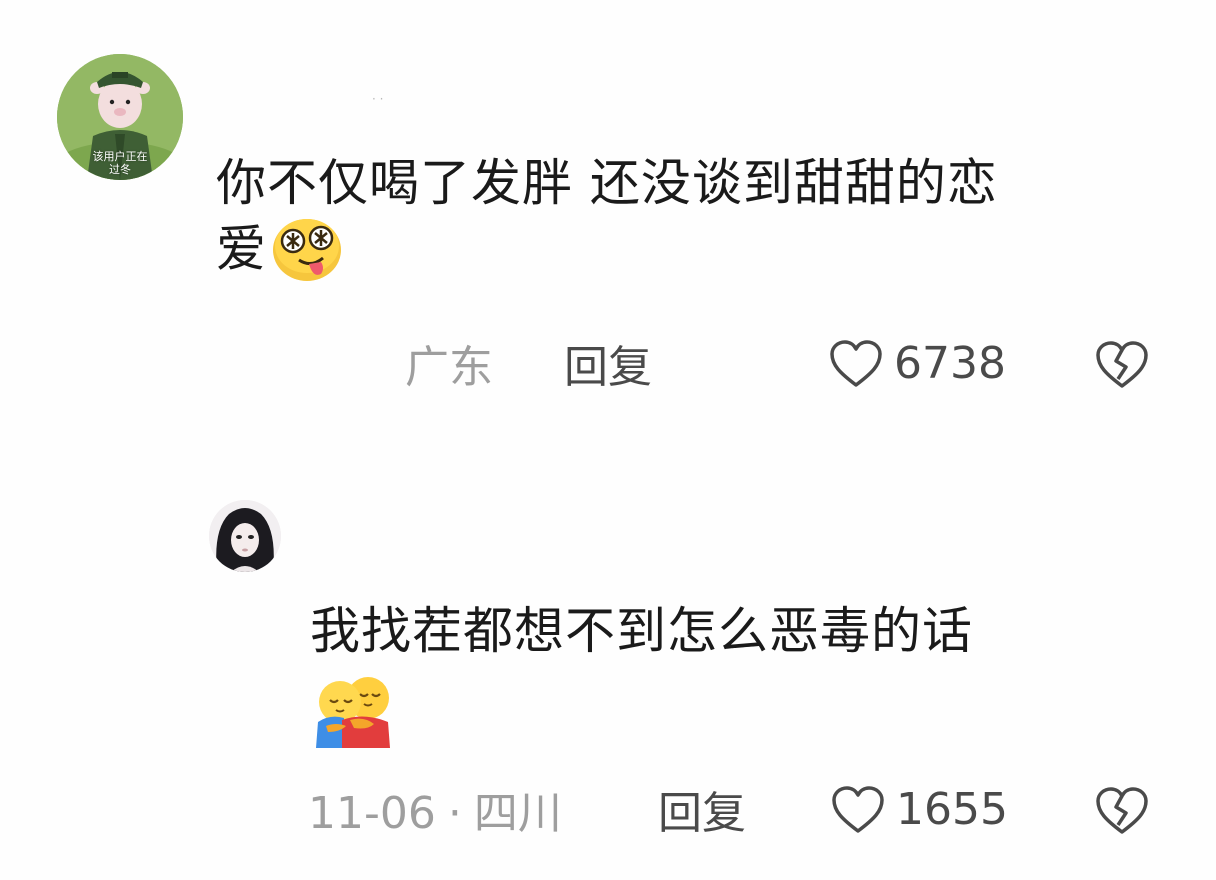  I want to click on like-count: 1655, so click(952, 809).